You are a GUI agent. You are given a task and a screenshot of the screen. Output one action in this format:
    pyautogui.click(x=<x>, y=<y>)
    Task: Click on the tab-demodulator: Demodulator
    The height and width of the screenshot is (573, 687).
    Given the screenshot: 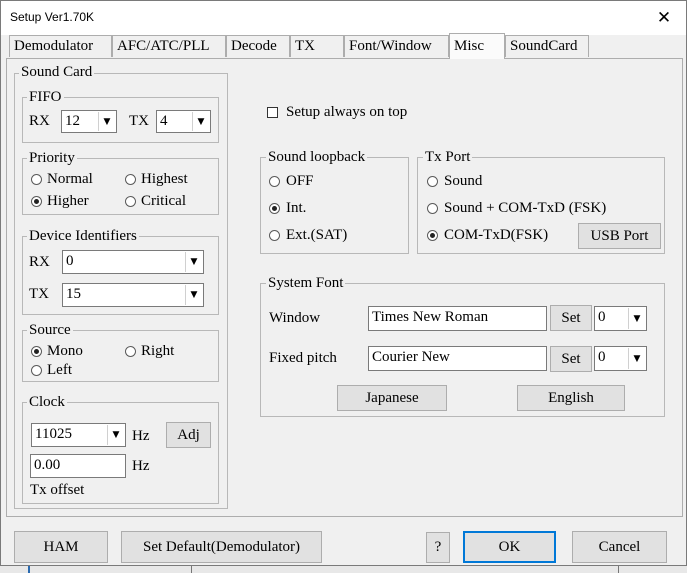 What is the action you would take?
    pyautogui.click(x=60, y=46)
    